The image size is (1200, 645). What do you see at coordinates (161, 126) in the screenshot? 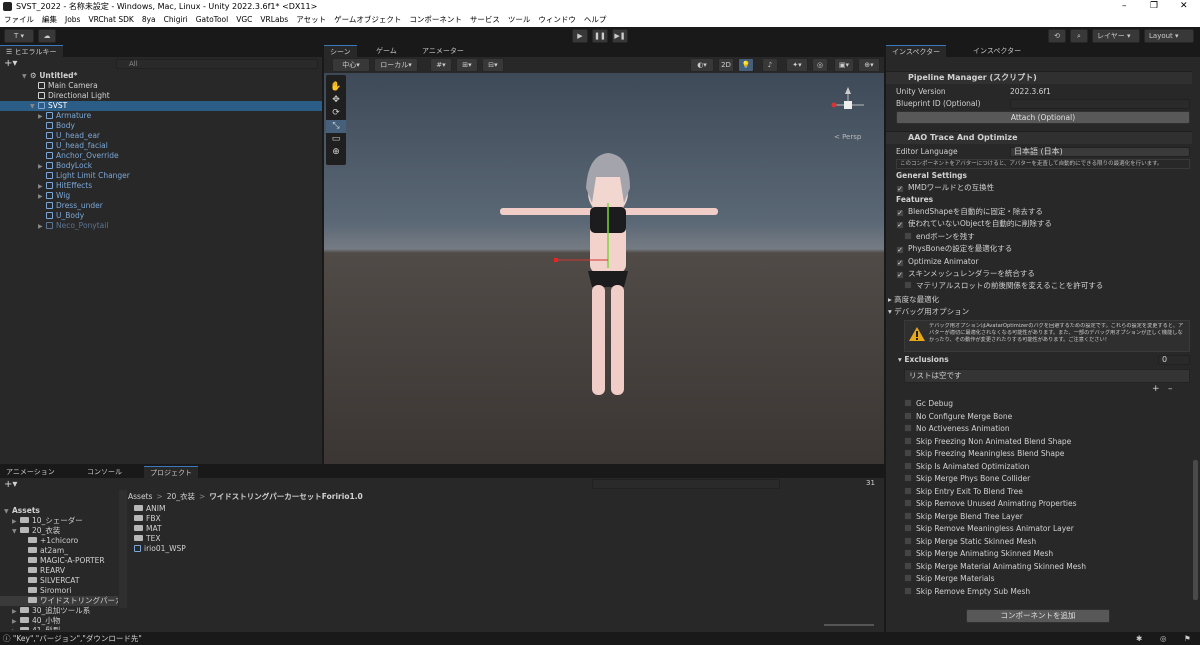
I see `hierarchy-item: Body` at bounding box center [161, 126].